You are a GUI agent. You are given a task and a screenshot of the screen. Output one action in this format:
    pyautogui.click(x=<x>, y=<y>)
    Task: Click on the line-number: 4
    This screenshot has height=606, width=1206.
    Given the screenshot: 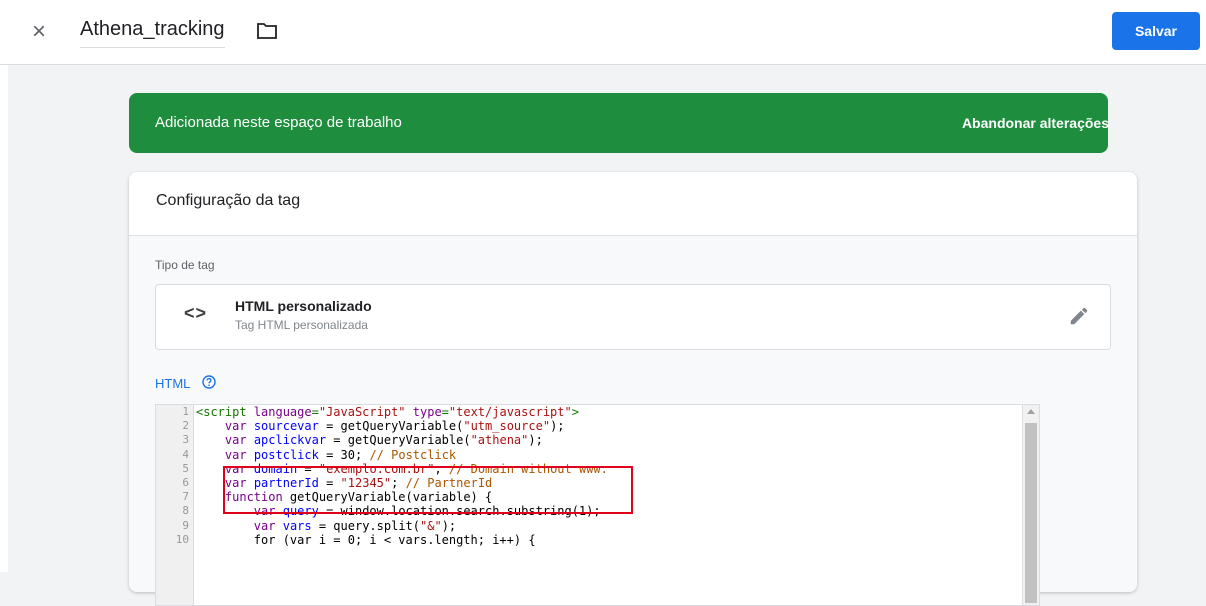 What is the action you would take?
    pyautogui.click(x=185, y=454)
    